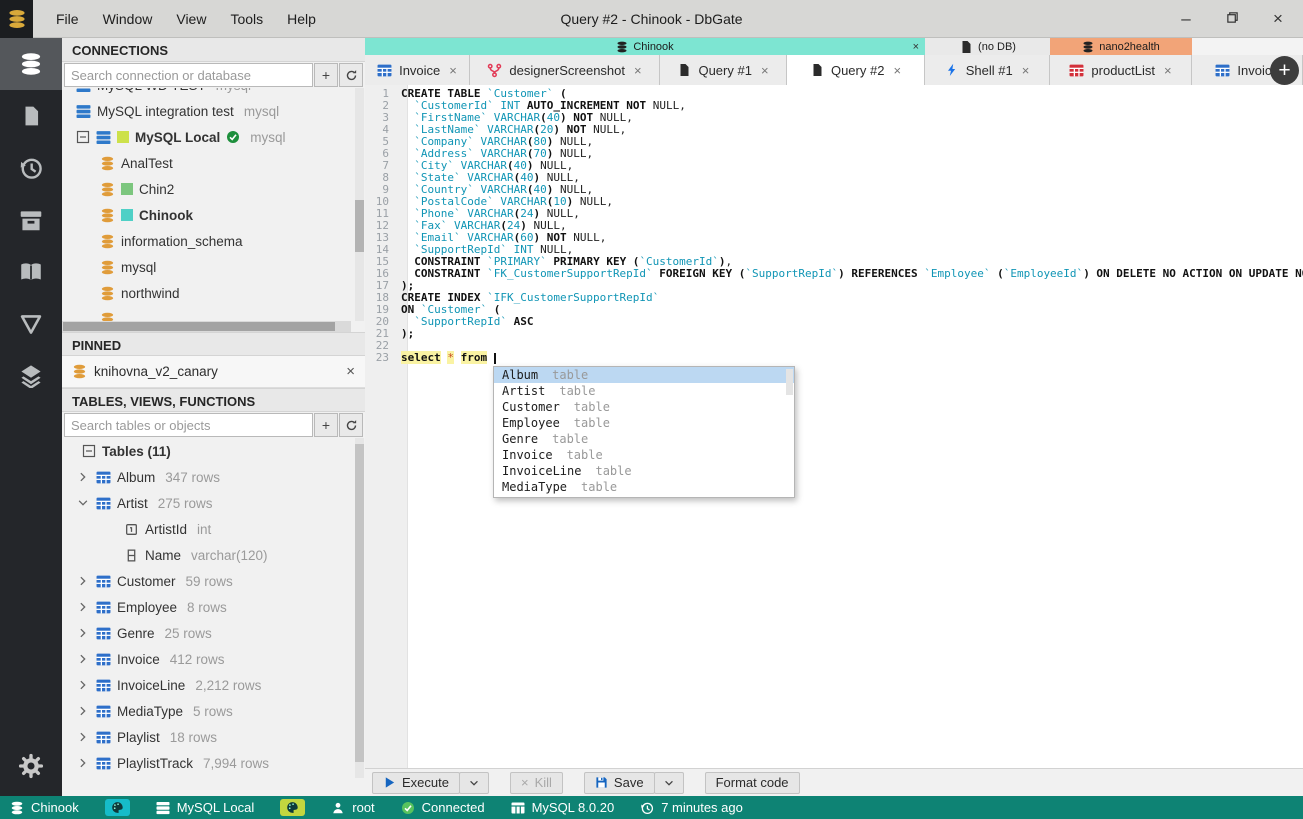 This screenshot has height=819, width=1303. What do you see at coordinates (723, 70) in the screenshot?
I see `tab-query-1: Query #1 ×` at bounding box center [723, 70].